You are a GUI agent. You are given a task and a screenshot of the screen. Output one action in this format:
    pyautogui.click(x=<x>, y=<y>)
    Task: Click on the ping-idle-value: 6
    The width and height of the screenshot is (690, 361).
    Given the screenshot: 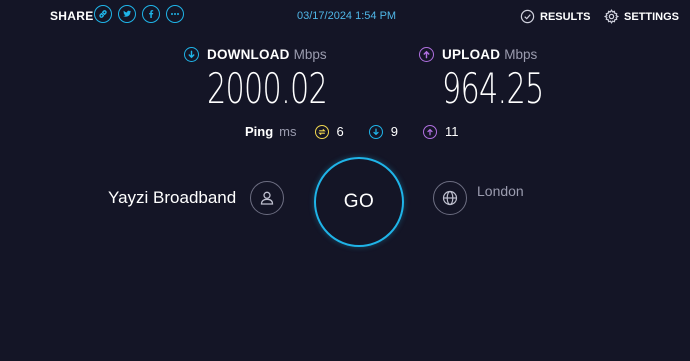 What is the action you would take?
    pyautogui.click(x=340, y=131)
    